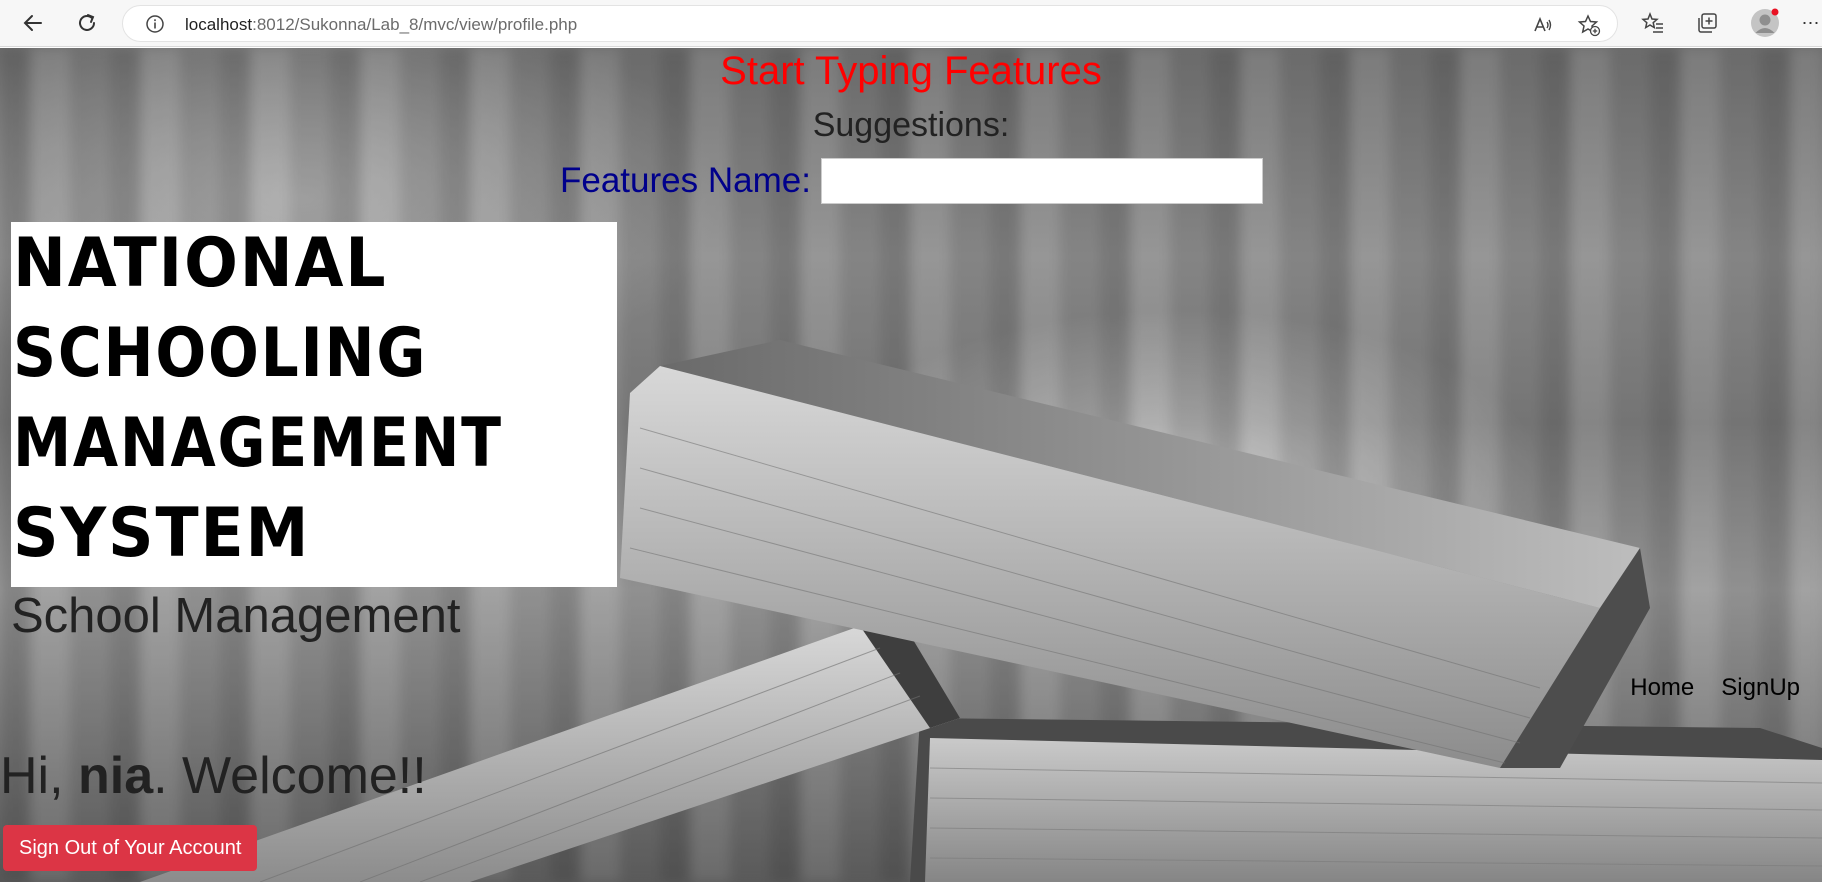  I want to click on nav-signup-link: SignUp, so click(1760, 688).